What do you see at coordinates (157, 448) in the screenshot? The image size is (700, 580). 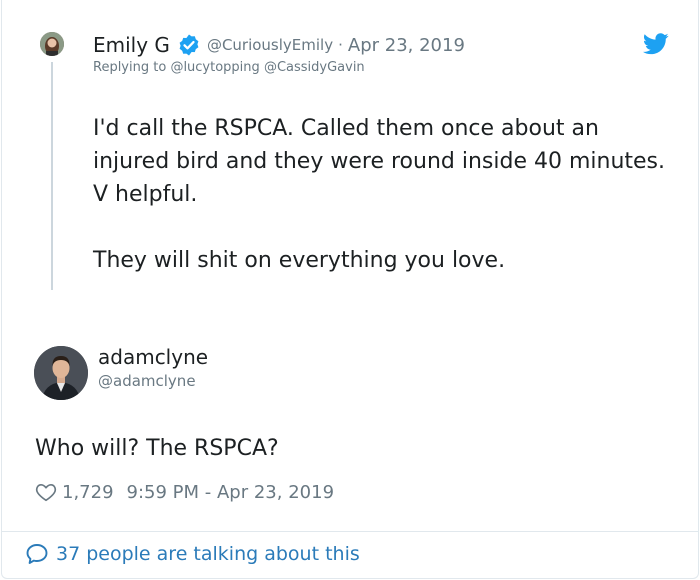 I see `main-tweet-text: Who will? The RSPCA?` at bounding box center [157, 448].